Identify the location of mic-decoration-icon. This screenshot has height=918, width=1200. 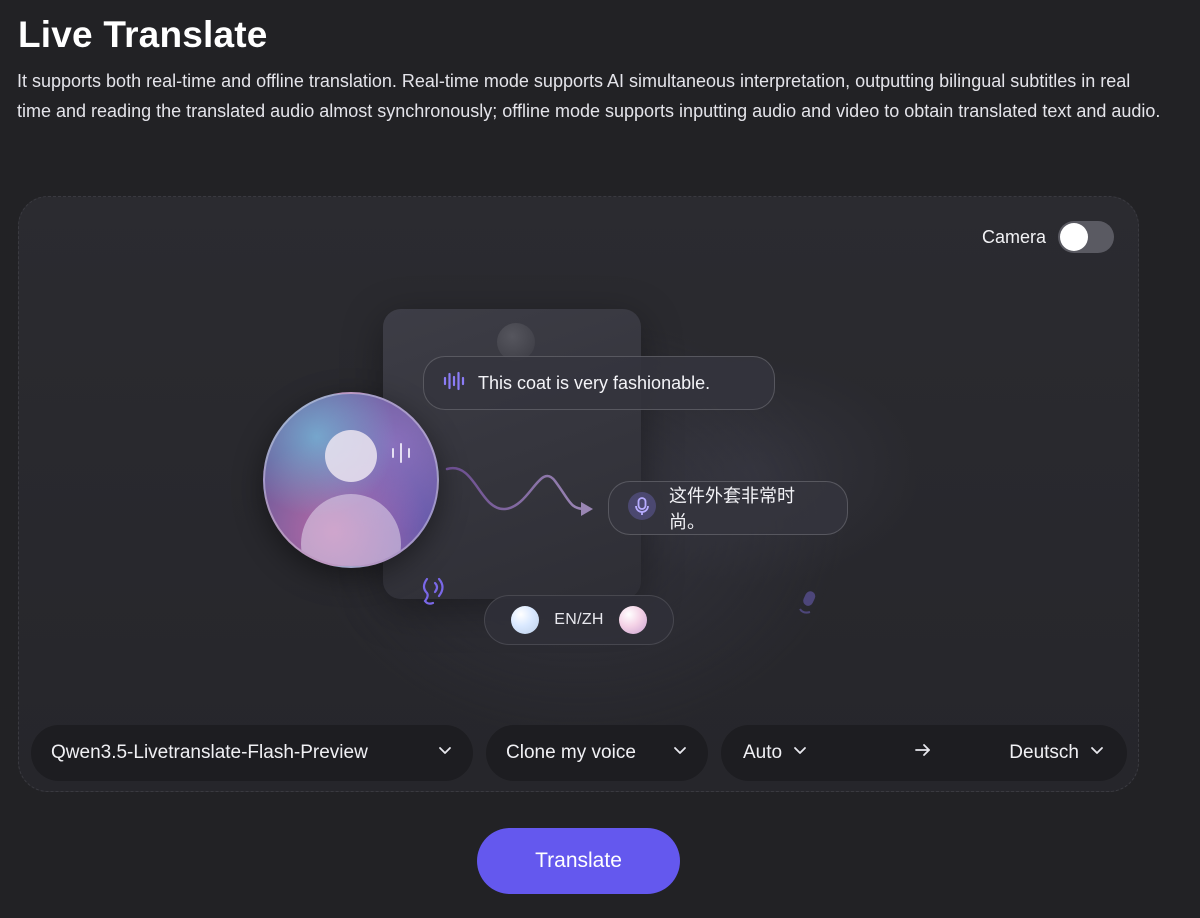
(808, 605).